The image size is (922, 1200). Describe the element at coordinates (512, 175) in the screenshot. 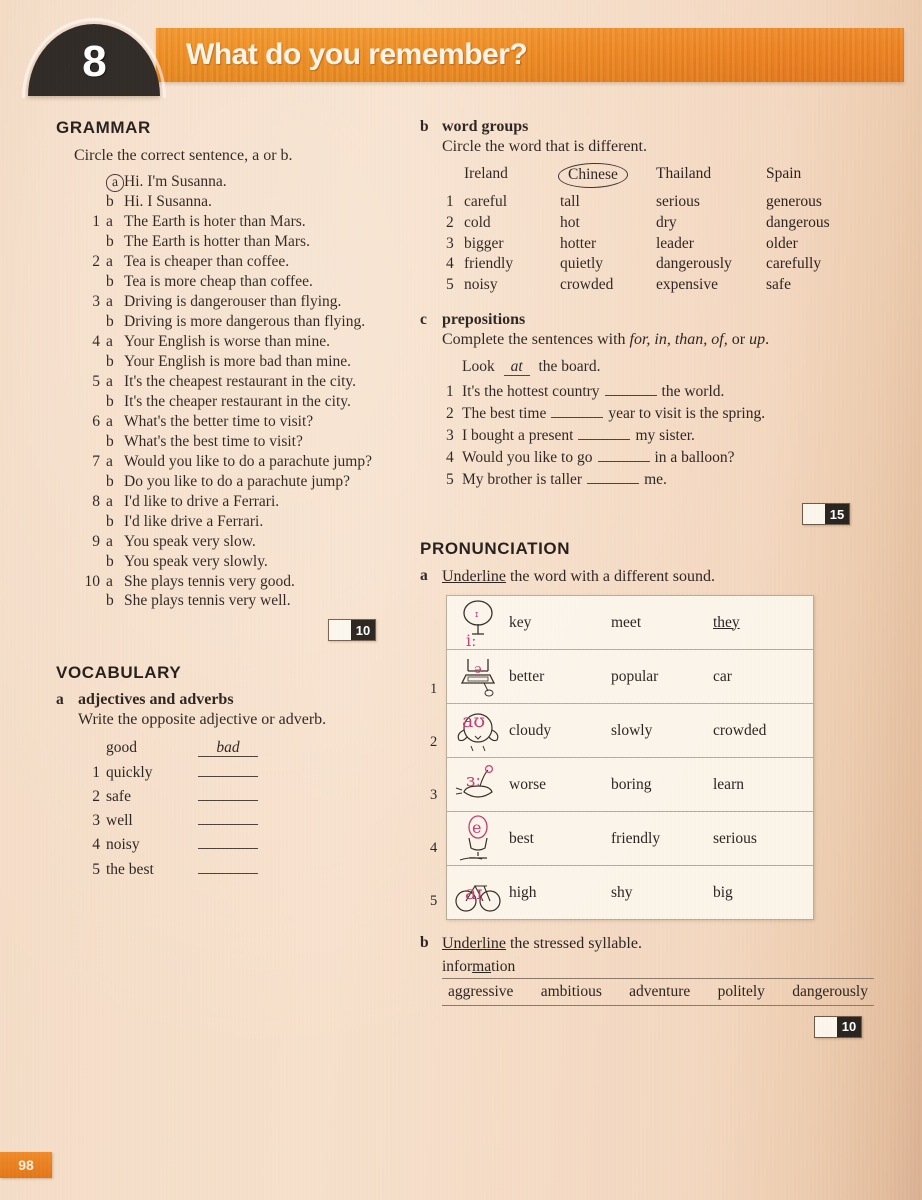

I see `word-group-cell: Ireland` at that location.